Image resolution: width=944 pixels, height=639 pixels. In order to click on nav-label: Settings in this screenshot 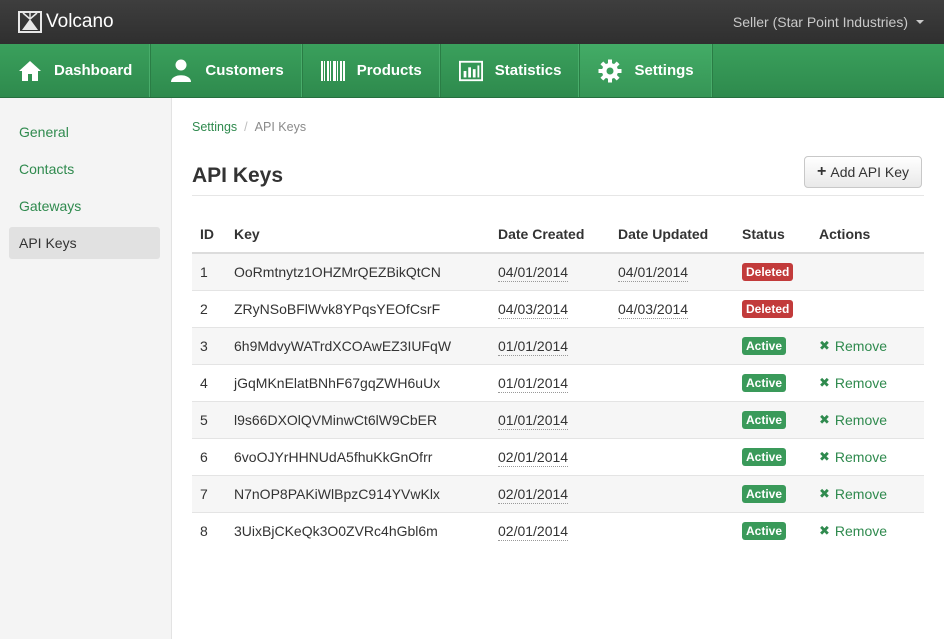, I will do `click(664, 70)`.